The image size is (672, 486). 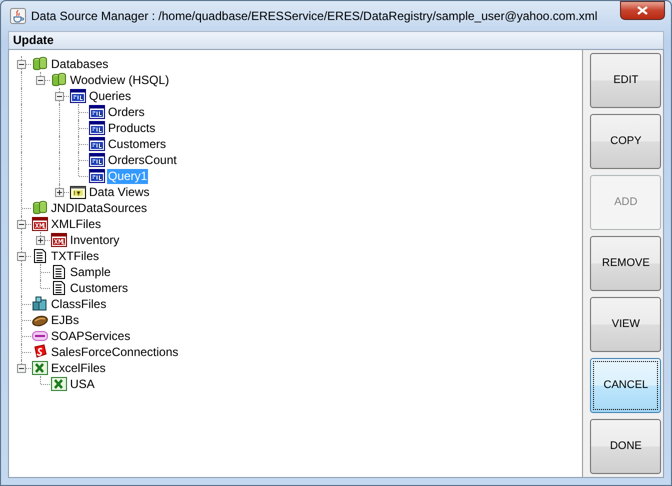 What do you see at coordinates (119, 192) in the screenshot?
I see `tree-item: Data Views` at bounding box center [119, 192].